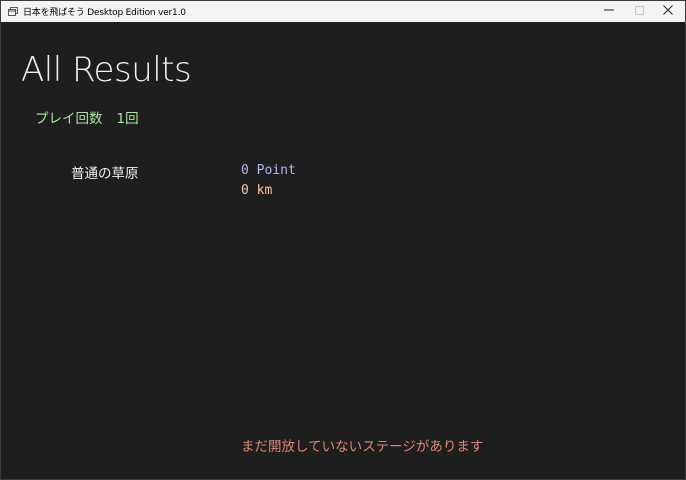 This screenshot has width=686, height=480. I want to click on window-title: 日本を飛ばそう Desktop Edition ver1.0, so click(104, 13).